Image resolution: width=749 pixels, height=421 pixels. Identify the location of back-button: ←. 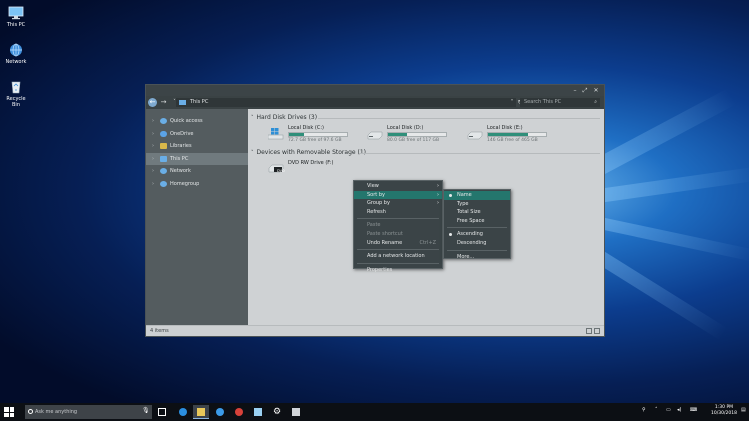
(152, 102).